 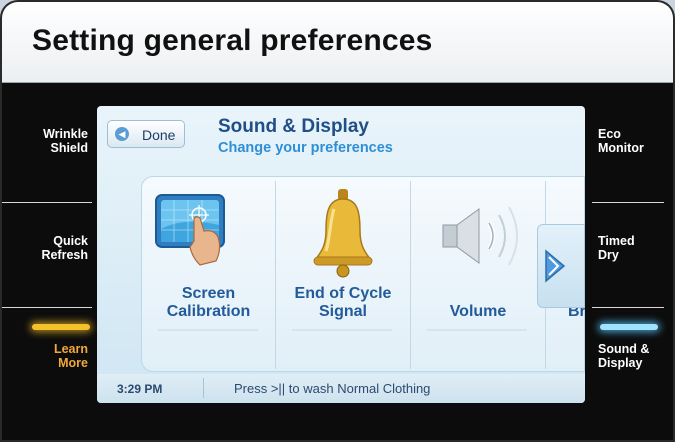 I want to click on clock-time: 3:29 PM, so click(x=140, y=389).